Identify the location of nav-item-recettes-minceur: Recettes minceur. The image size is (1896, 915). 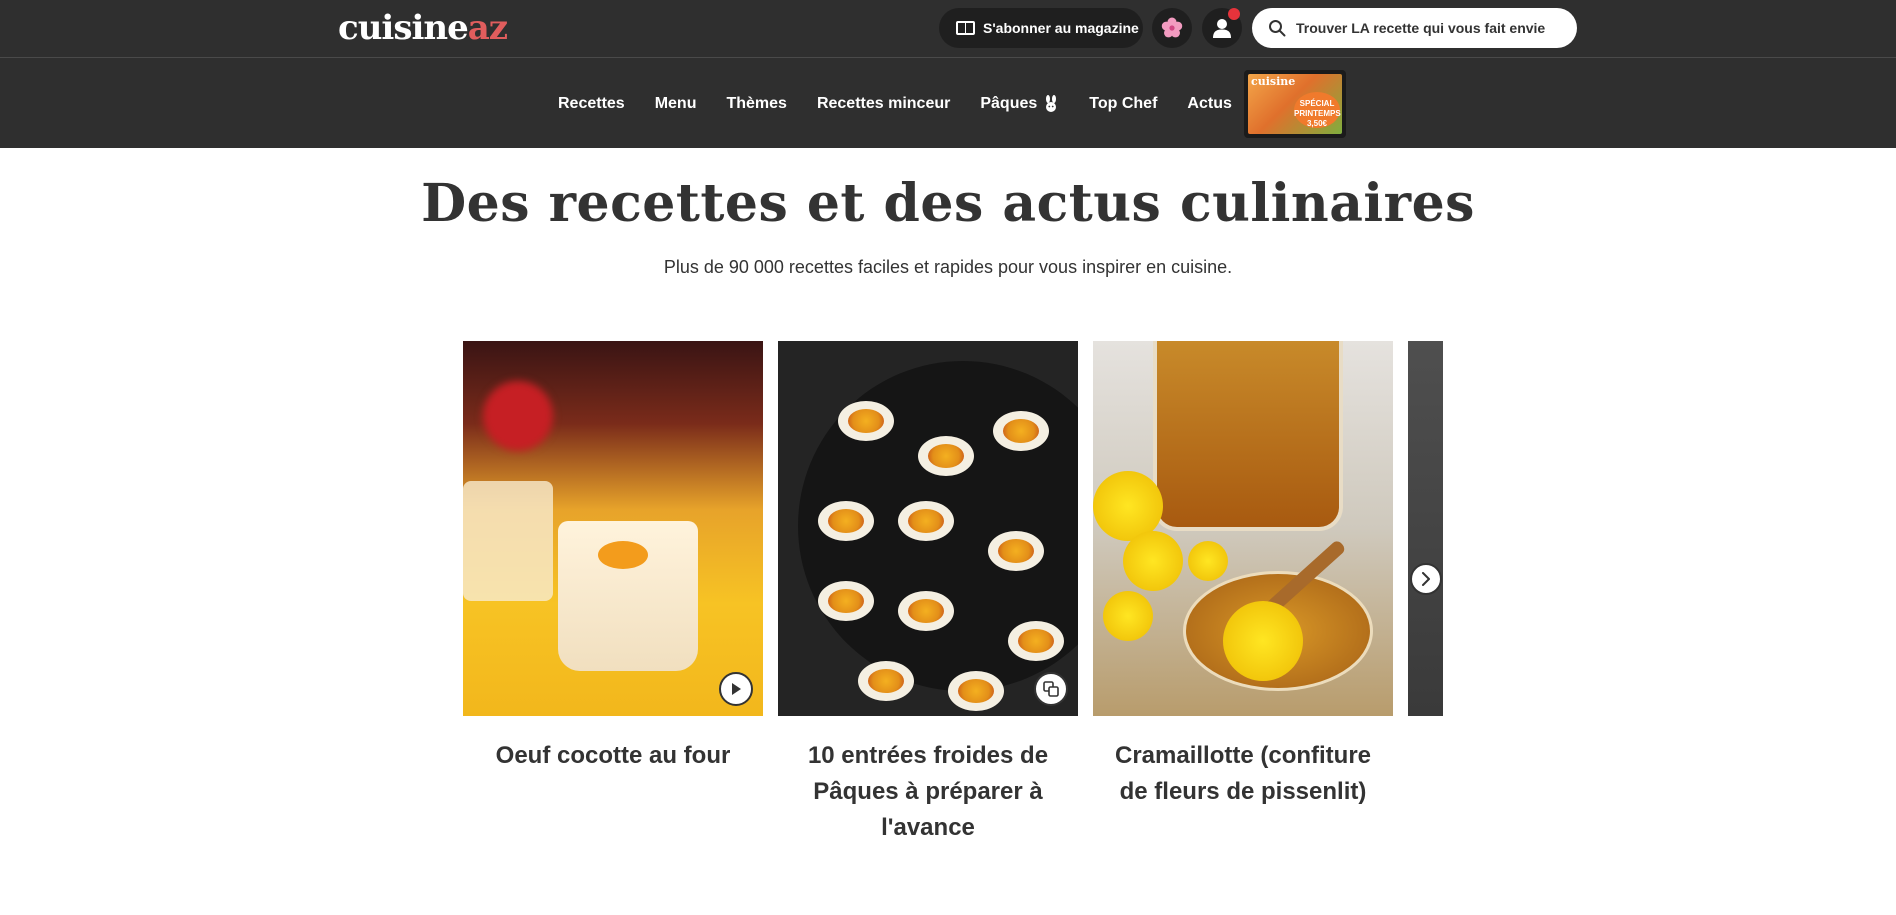
(883, 104).